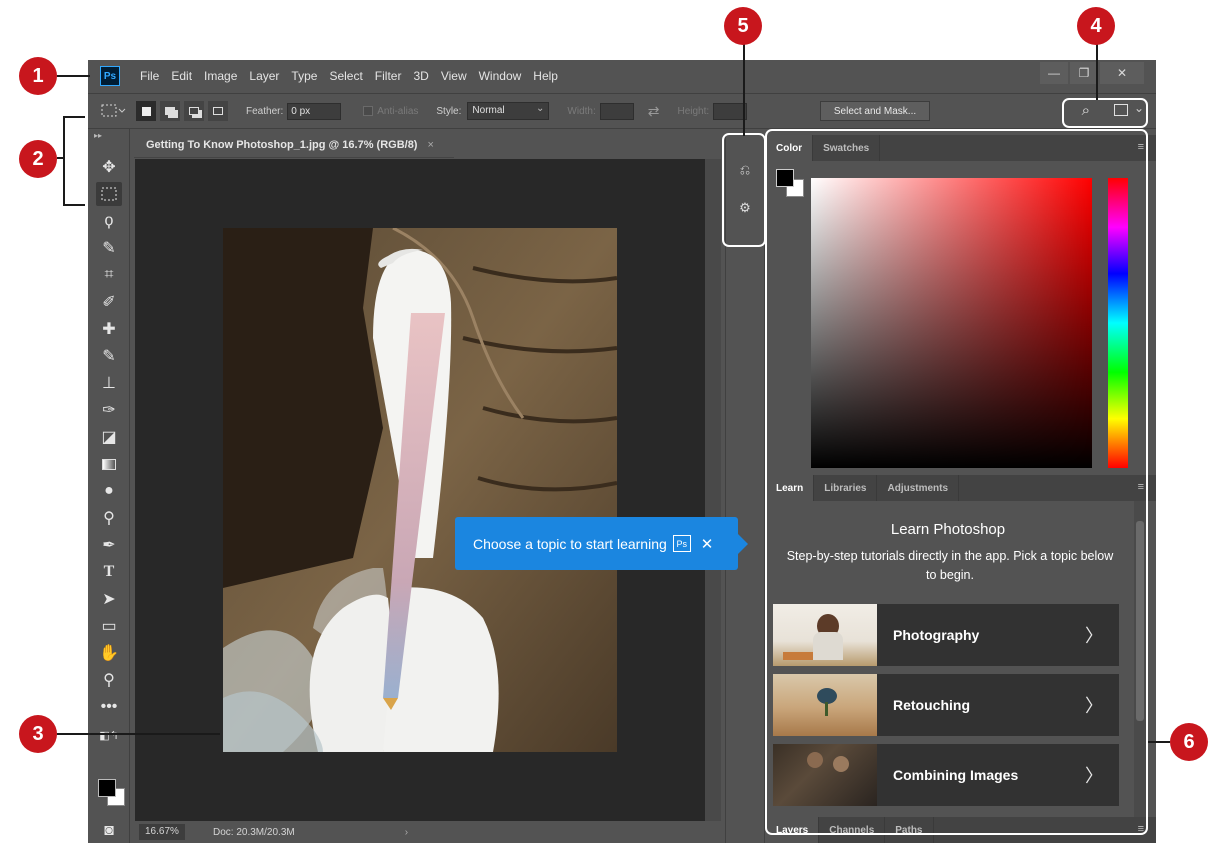 The image size is (1221, 843). Describe the element at coordinates (181, 76) in the screenshot. I see `menu-edit: Edit` at that location.